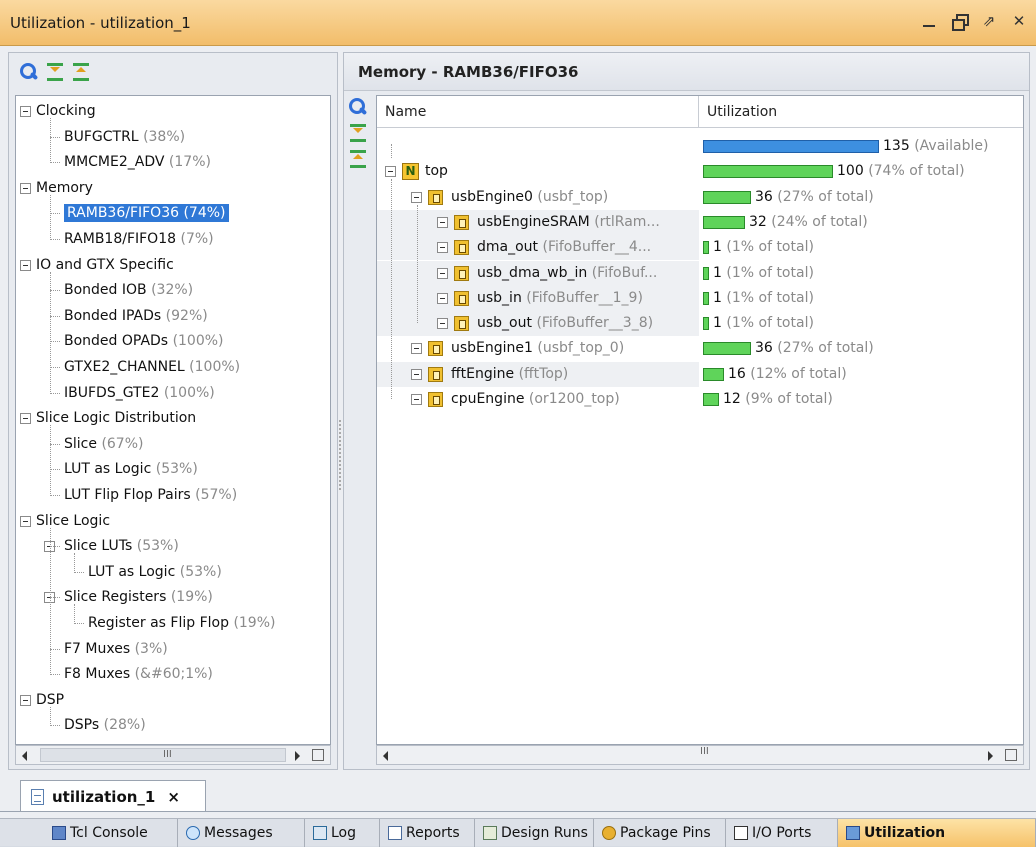  I want to click on tree-item: F8 Muxes (&#60;1%), so click(138, 674).